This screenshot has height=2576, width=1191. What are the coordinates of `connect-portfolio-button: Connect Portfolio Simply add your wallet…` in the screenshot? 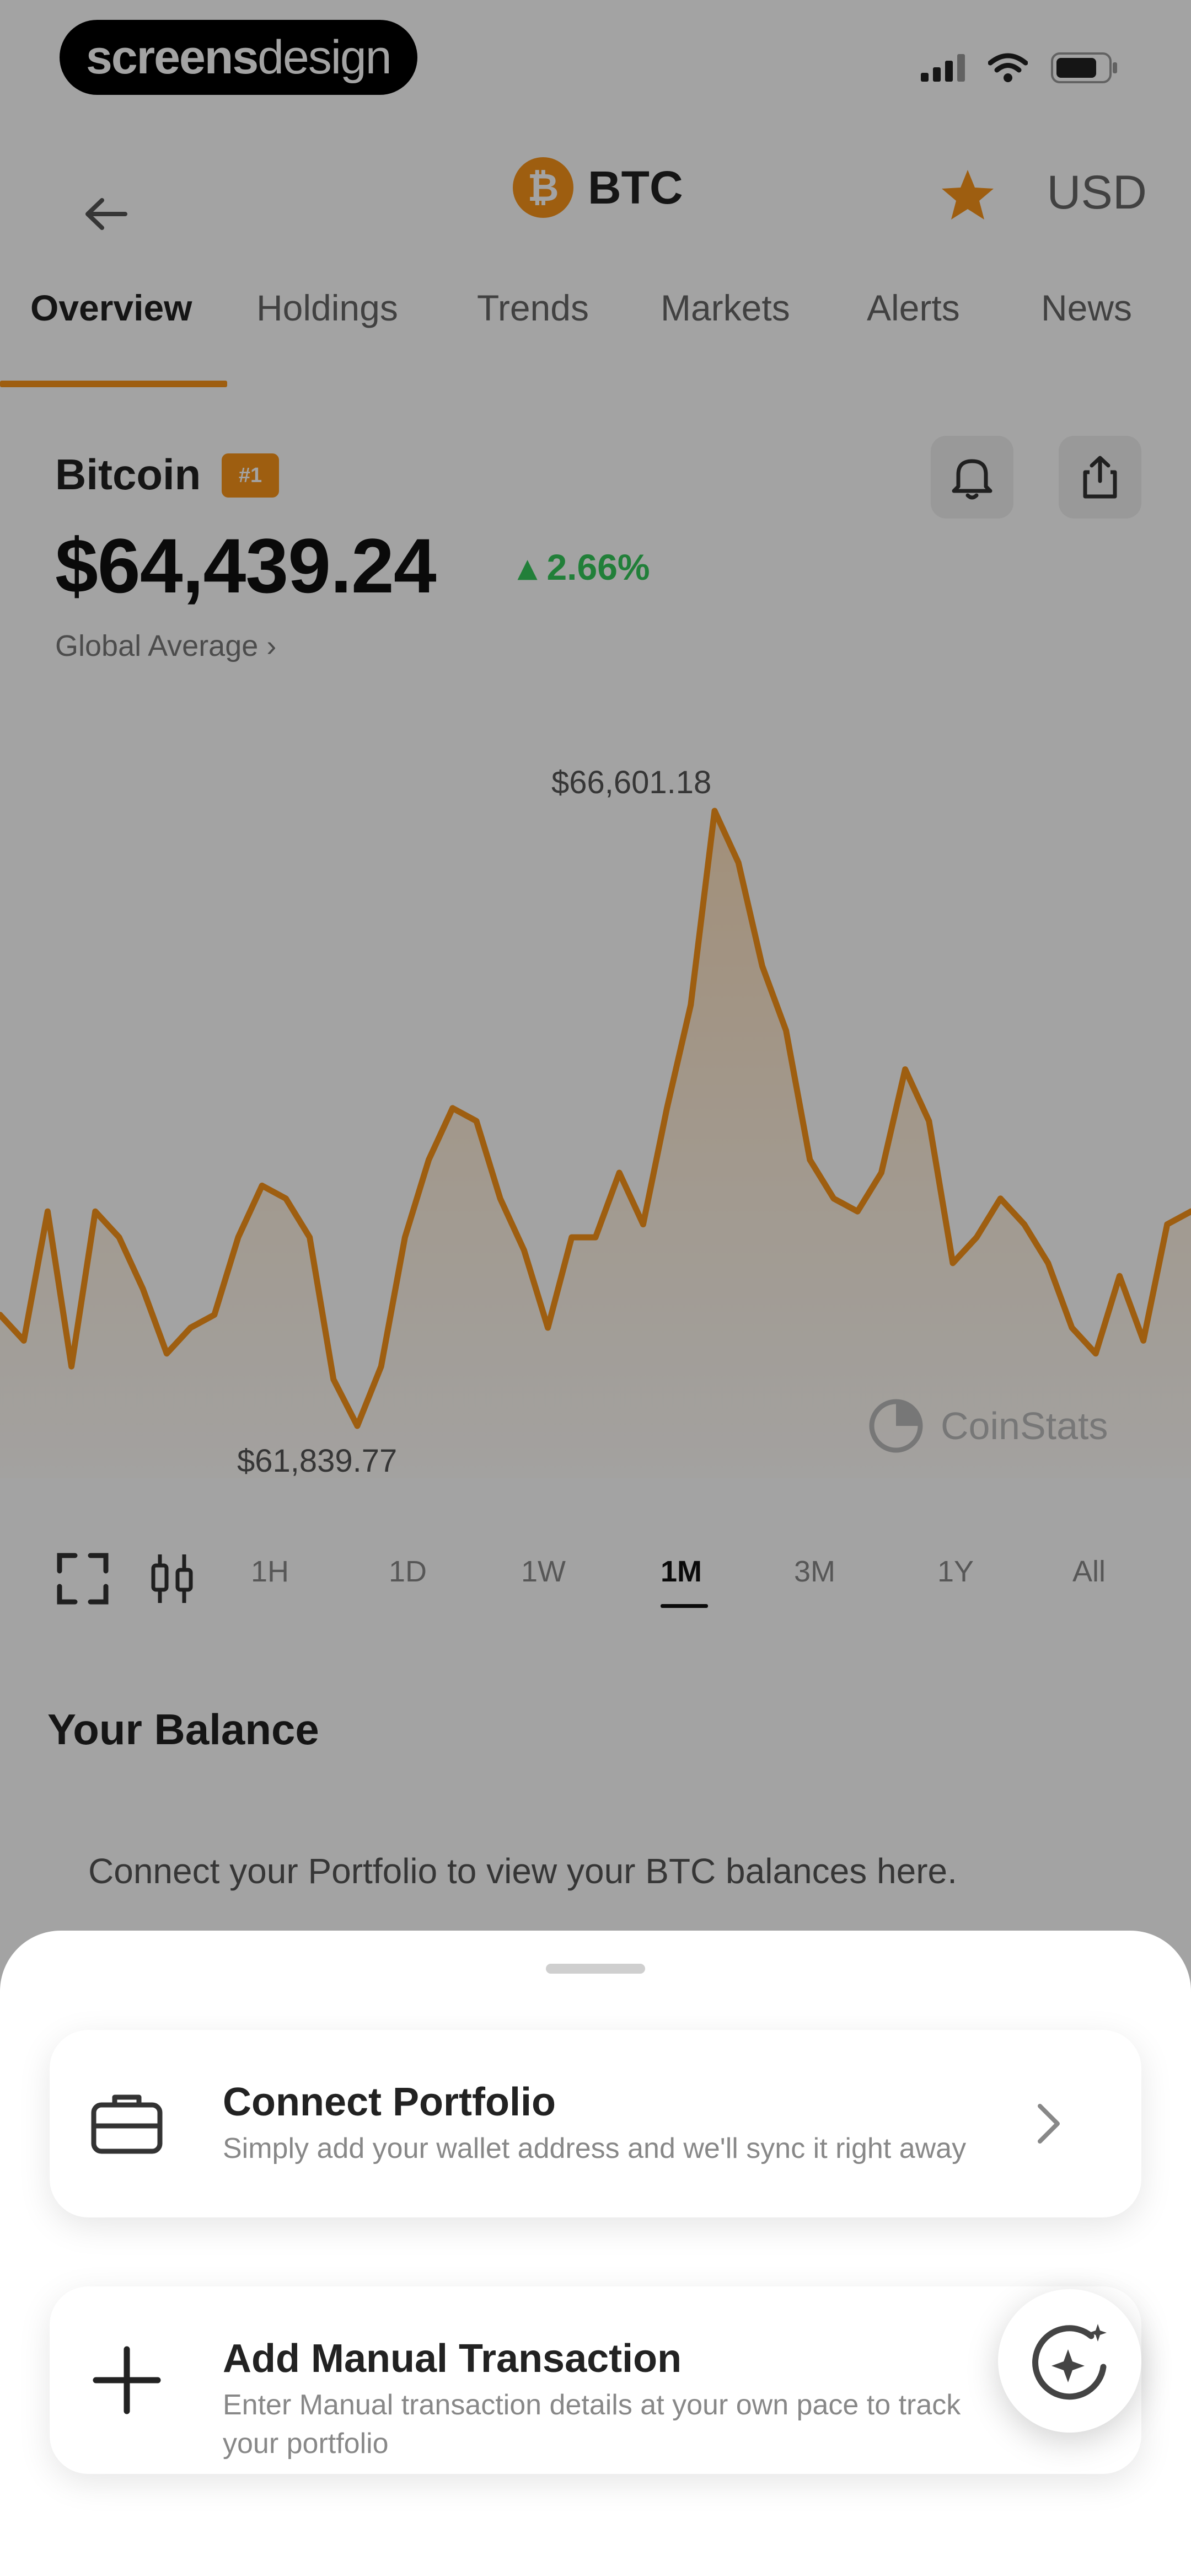 It's located at (595, 2123).